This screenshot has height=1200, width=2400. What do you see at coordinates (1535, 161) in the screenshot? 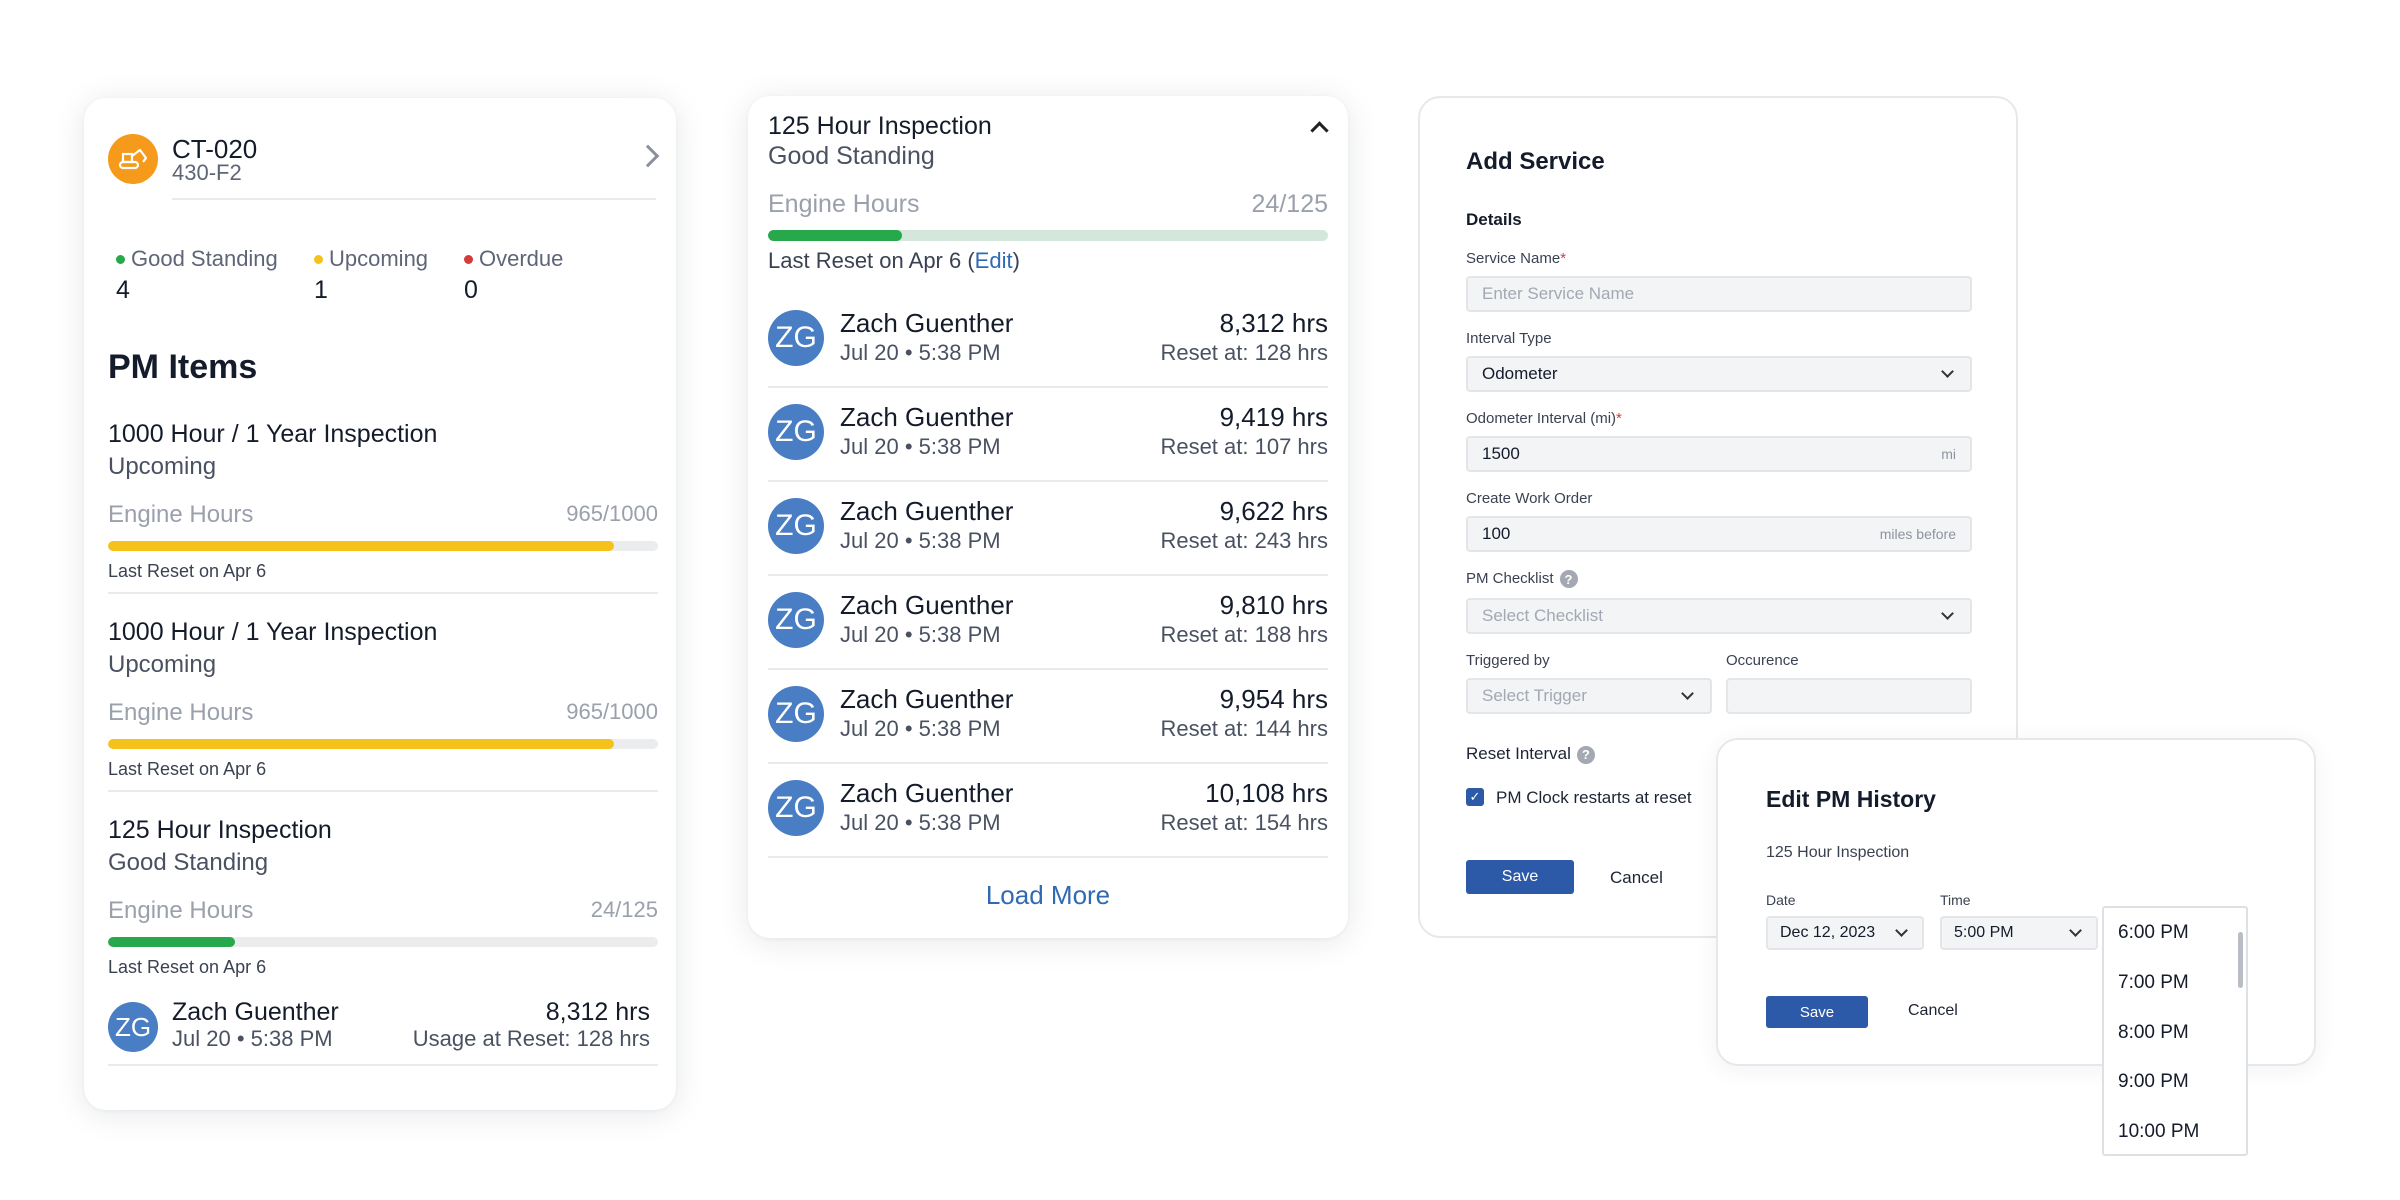
I see `form-title: Add Service` at bounding box center [1535, 161].